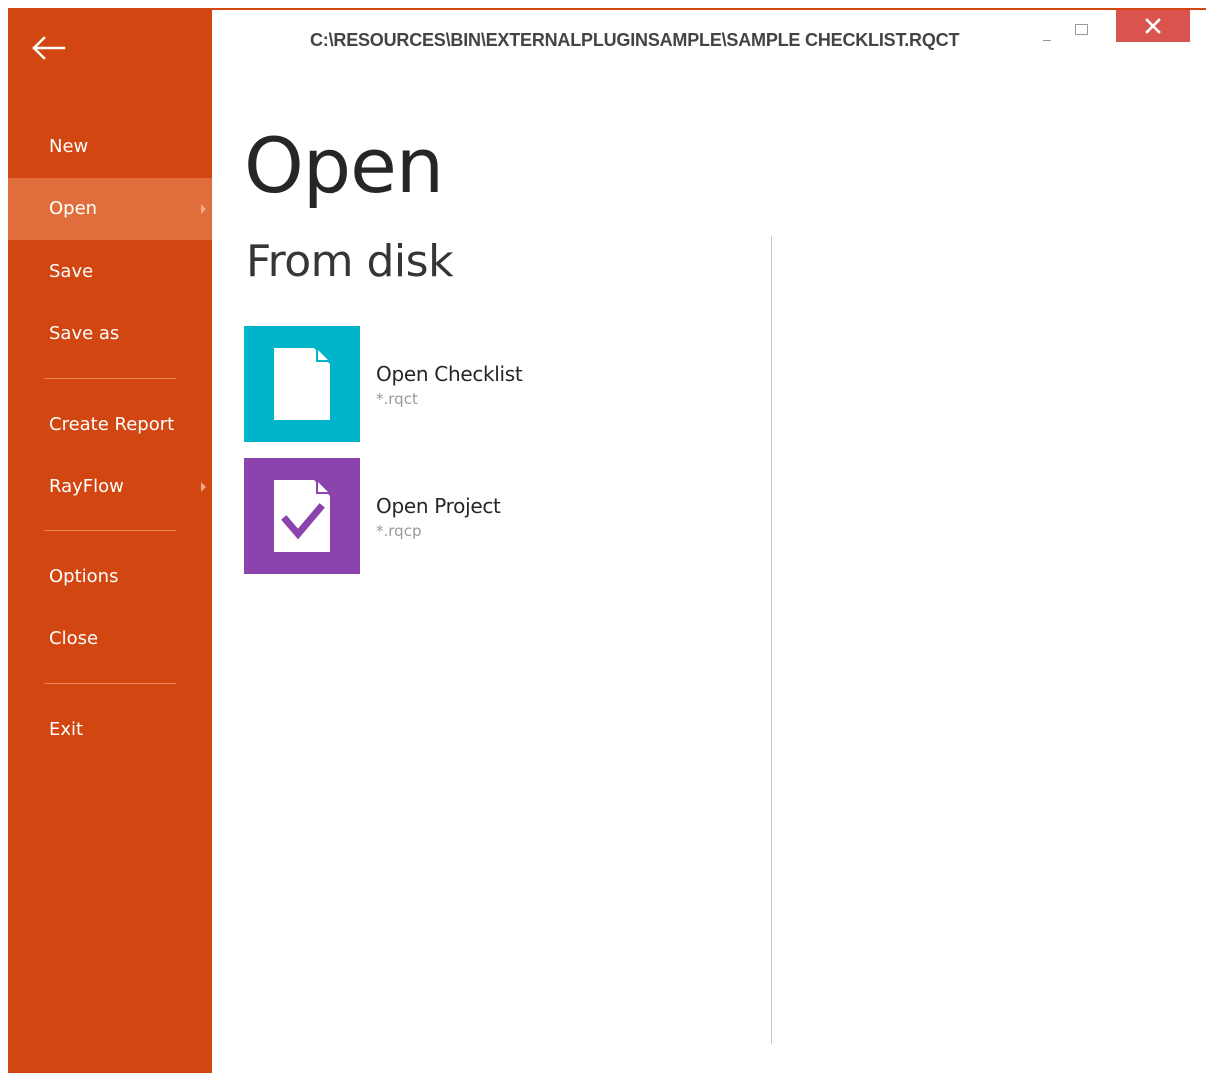  I want to click on back-button, so click(48, 48).